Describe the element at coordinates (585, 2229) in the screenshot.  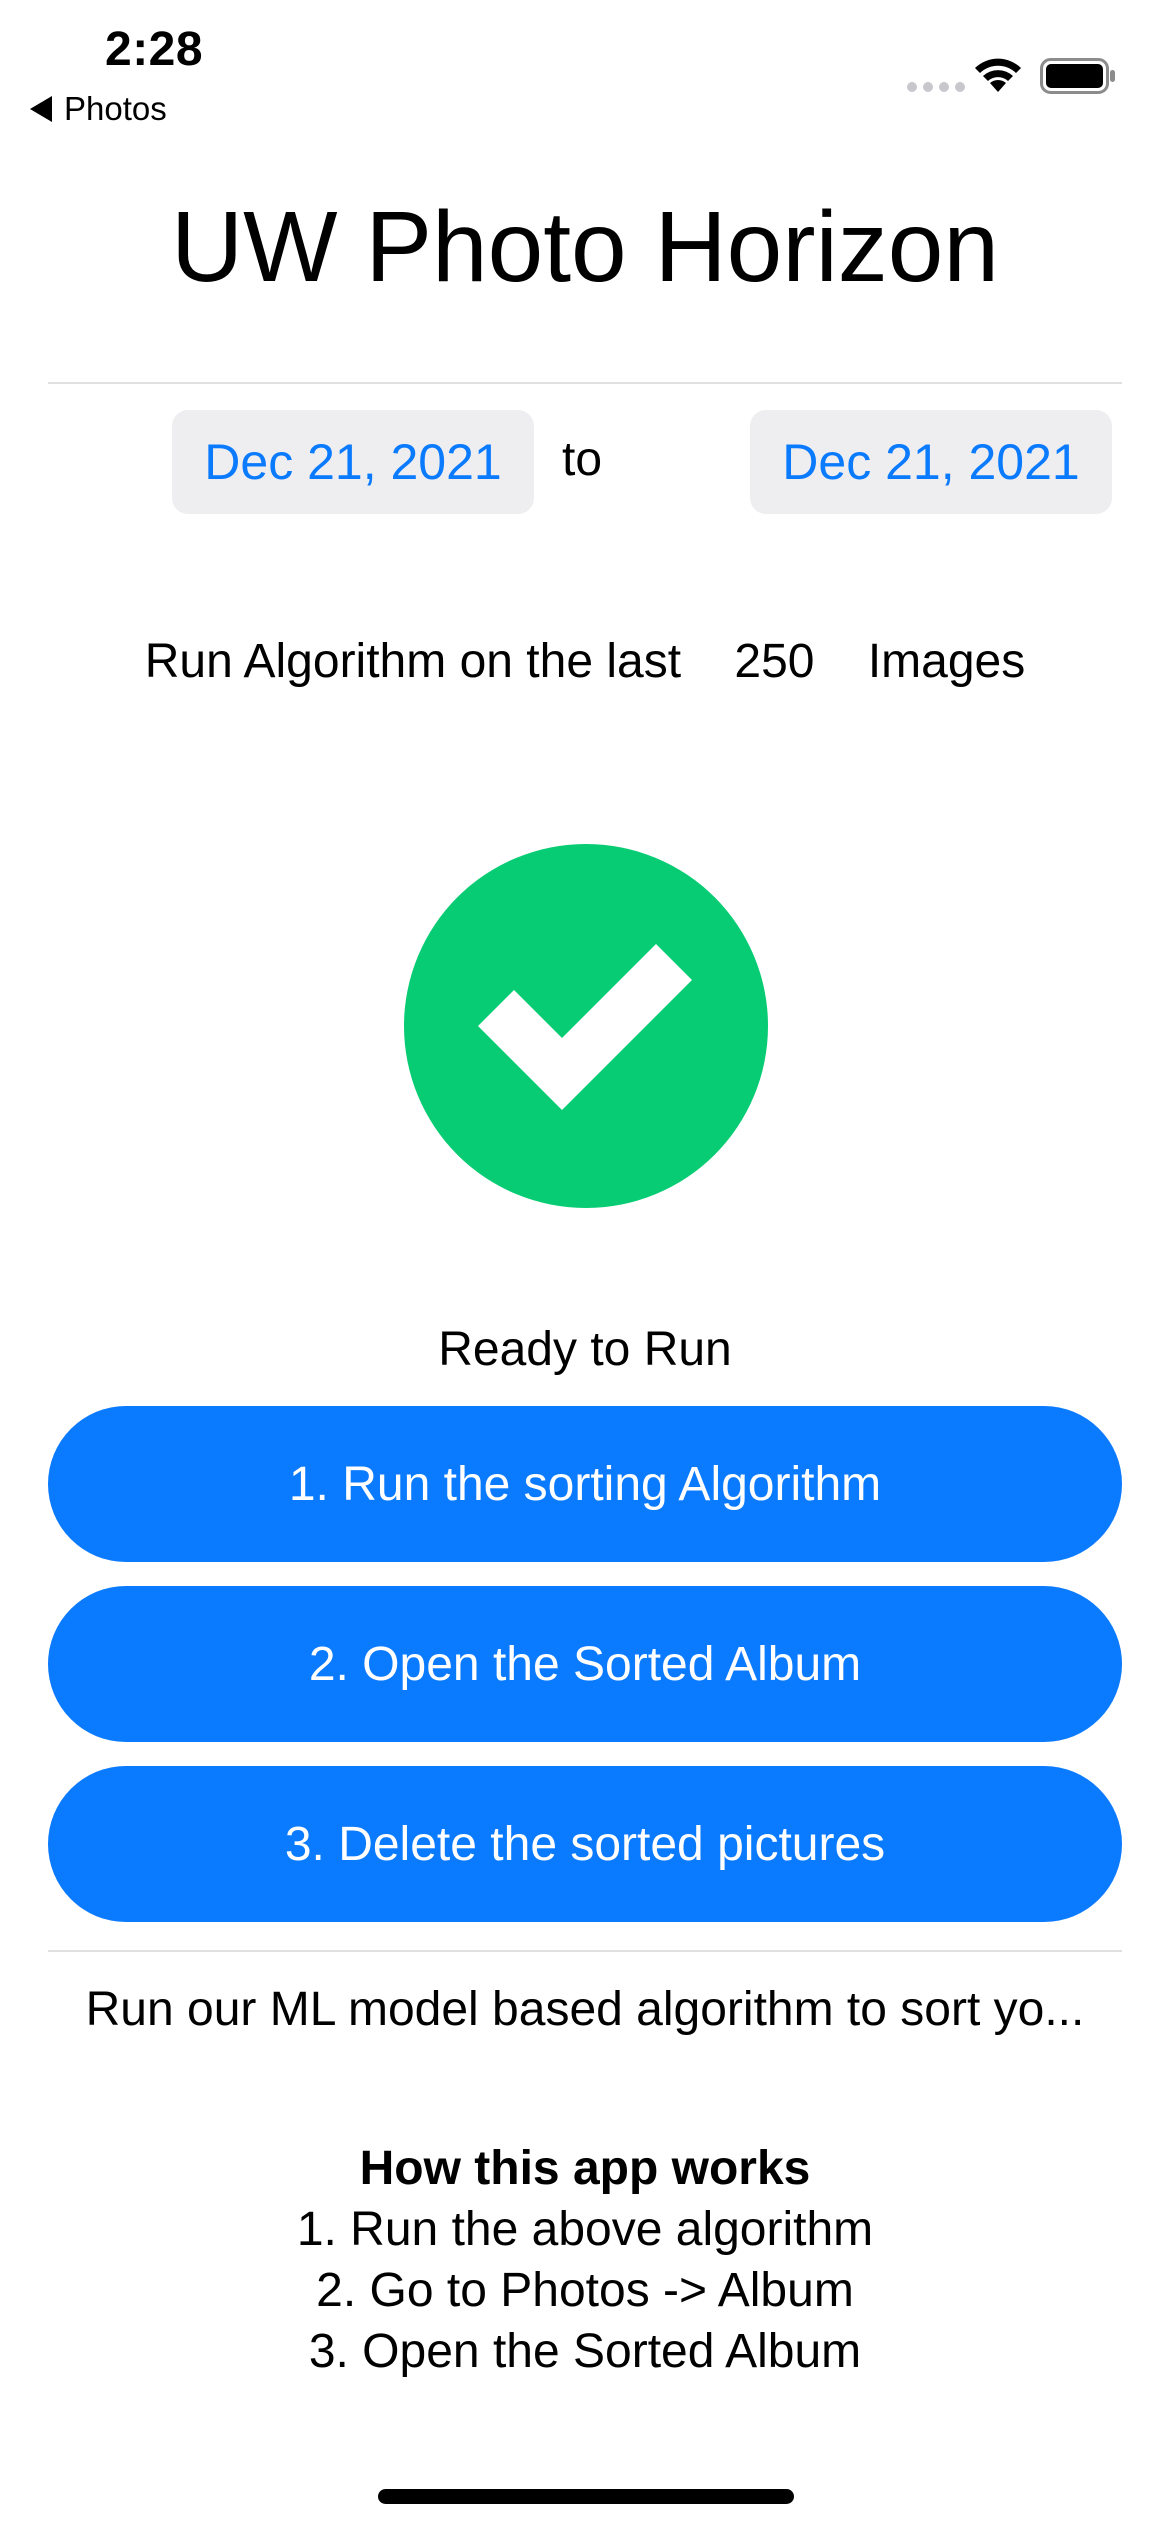
I see `how-it-works-step: 1. Run the above algorithm` at that location.